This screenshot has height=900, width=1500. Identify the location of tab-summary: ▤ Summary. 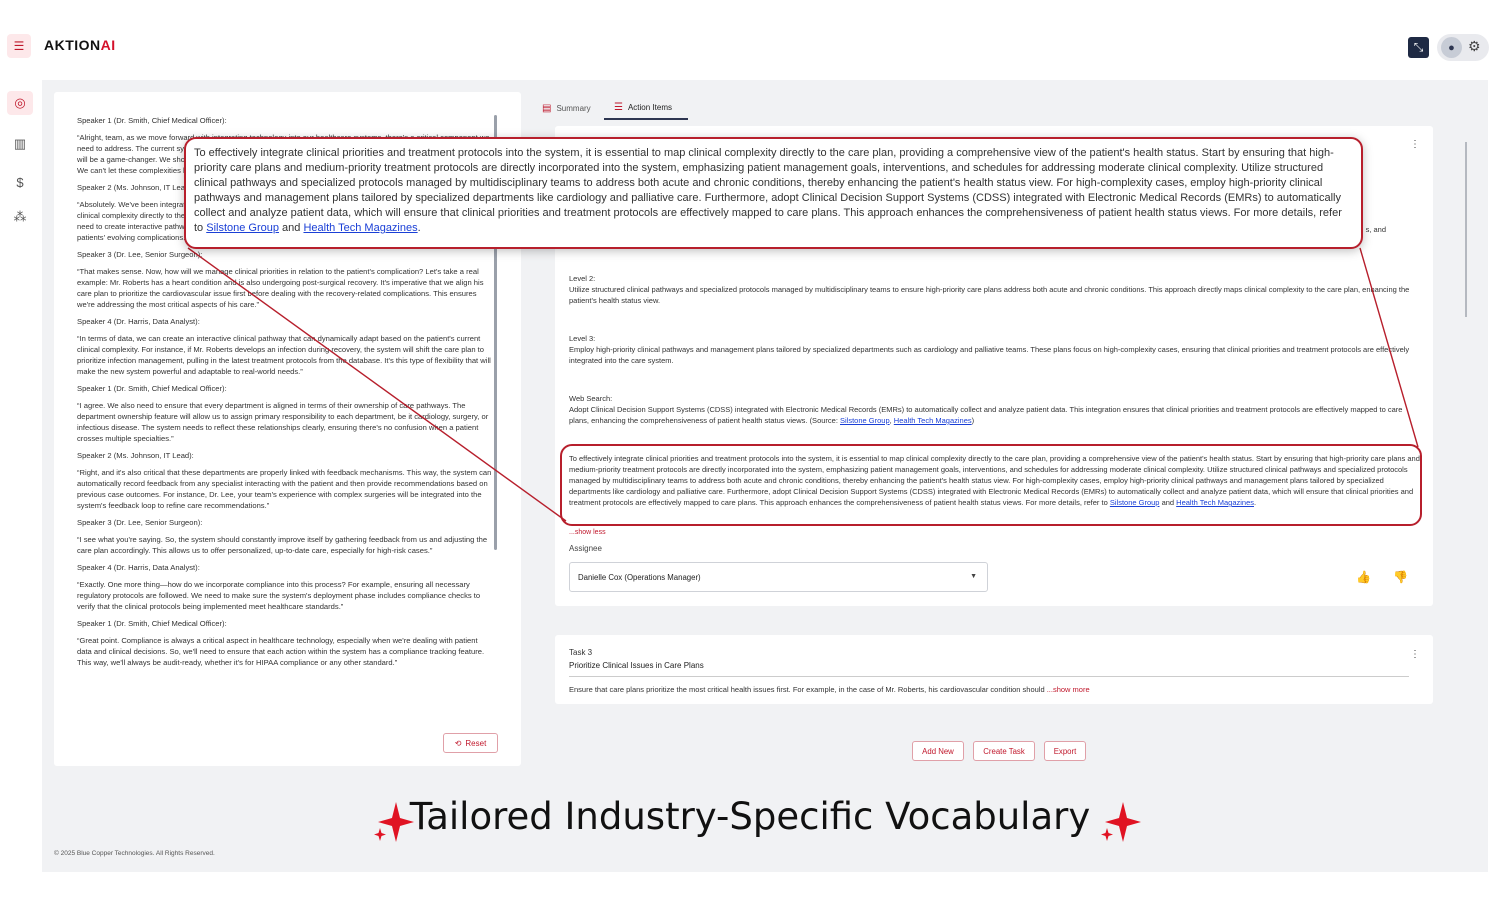
(572, 108).